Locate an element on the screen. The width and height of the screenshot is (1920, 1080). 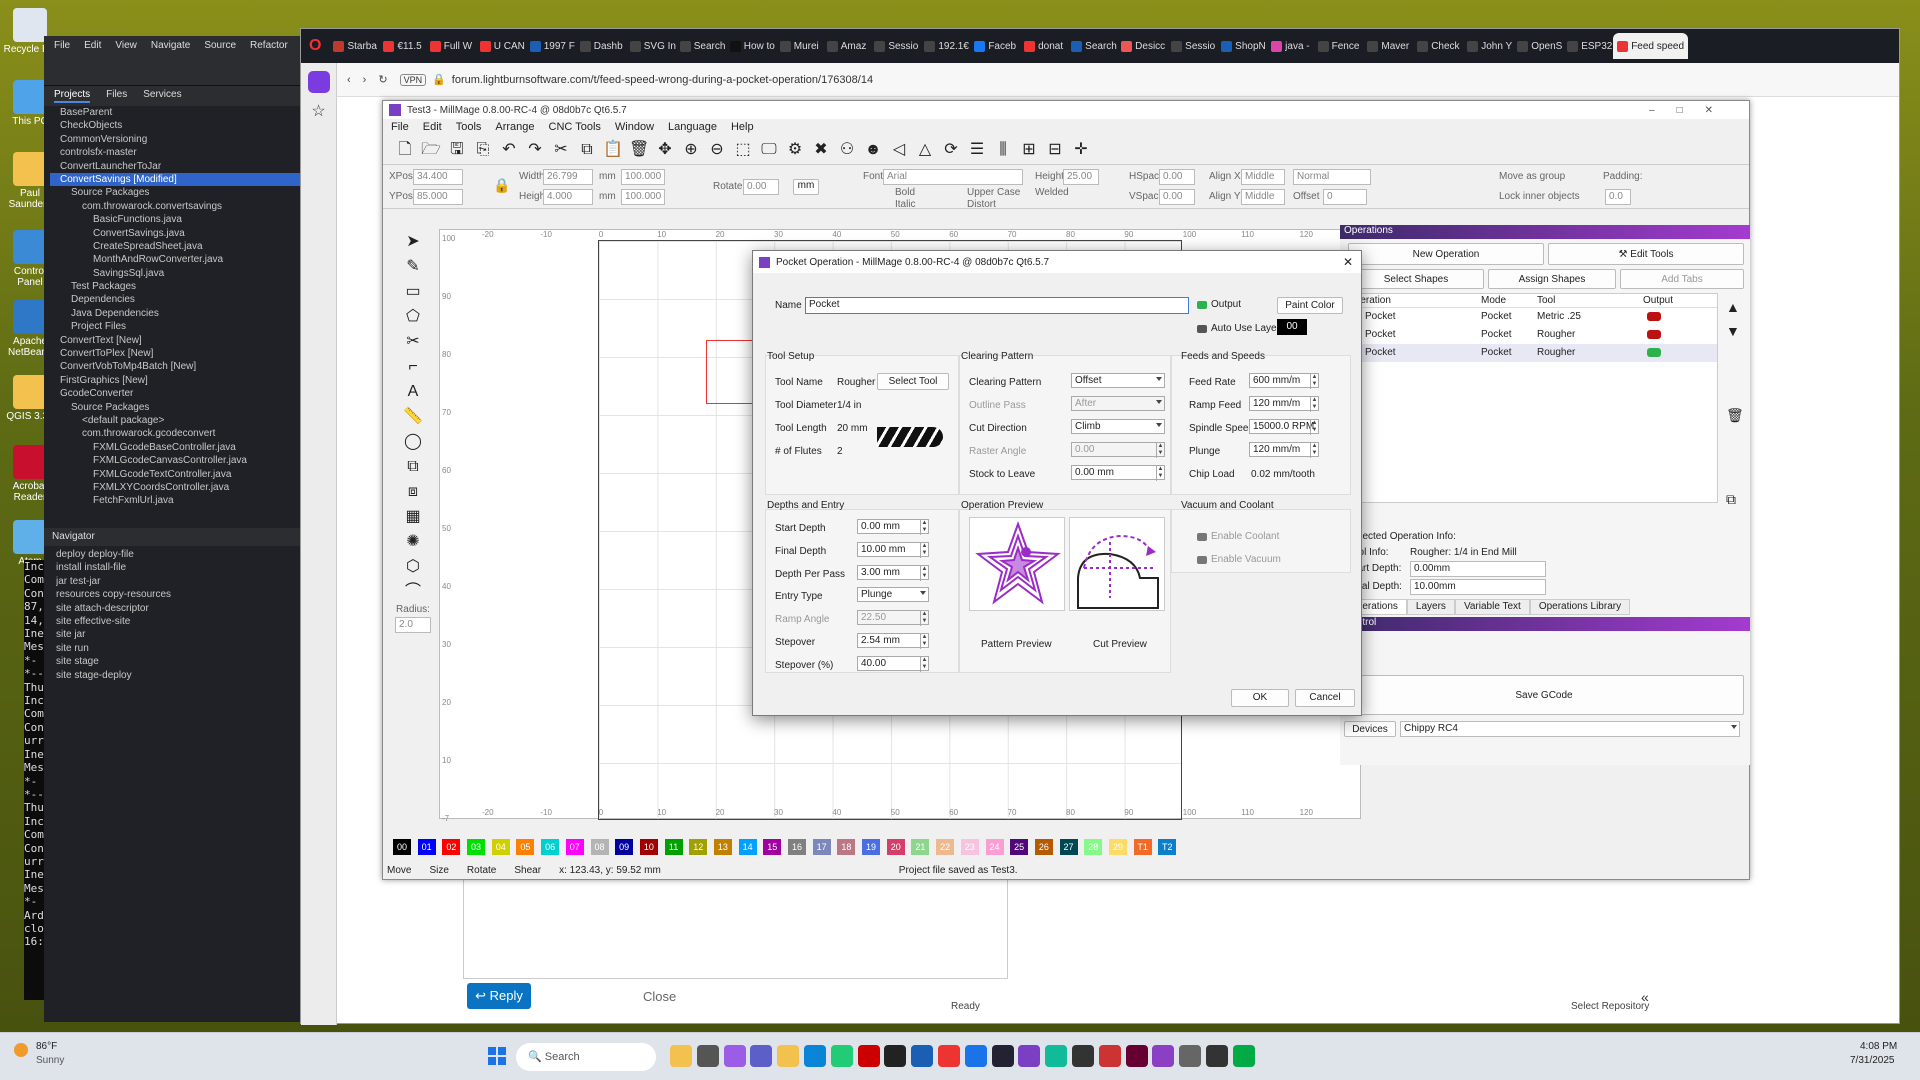
layer-swatch: 25 is located at coordinates (1019, 847).